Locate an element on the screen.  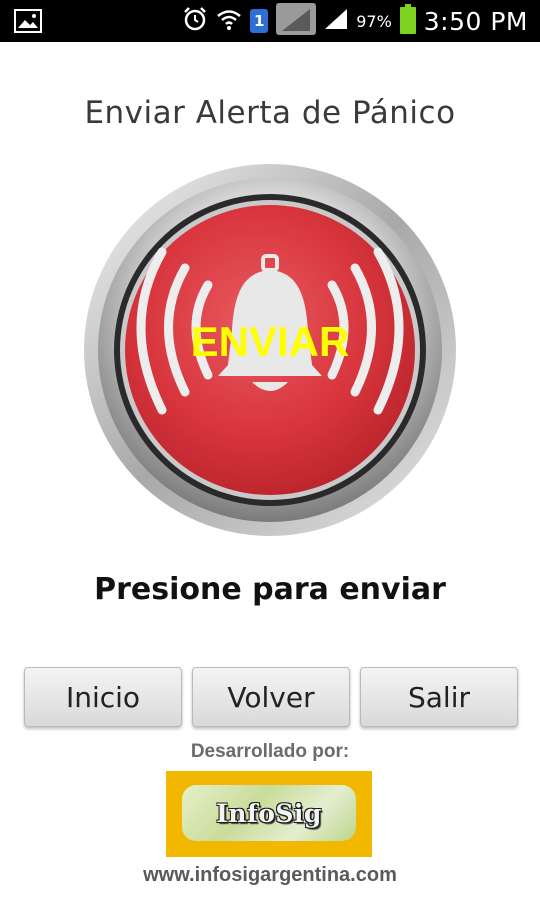
logo-badge: InfoSig is located at coordinates (269, 813).